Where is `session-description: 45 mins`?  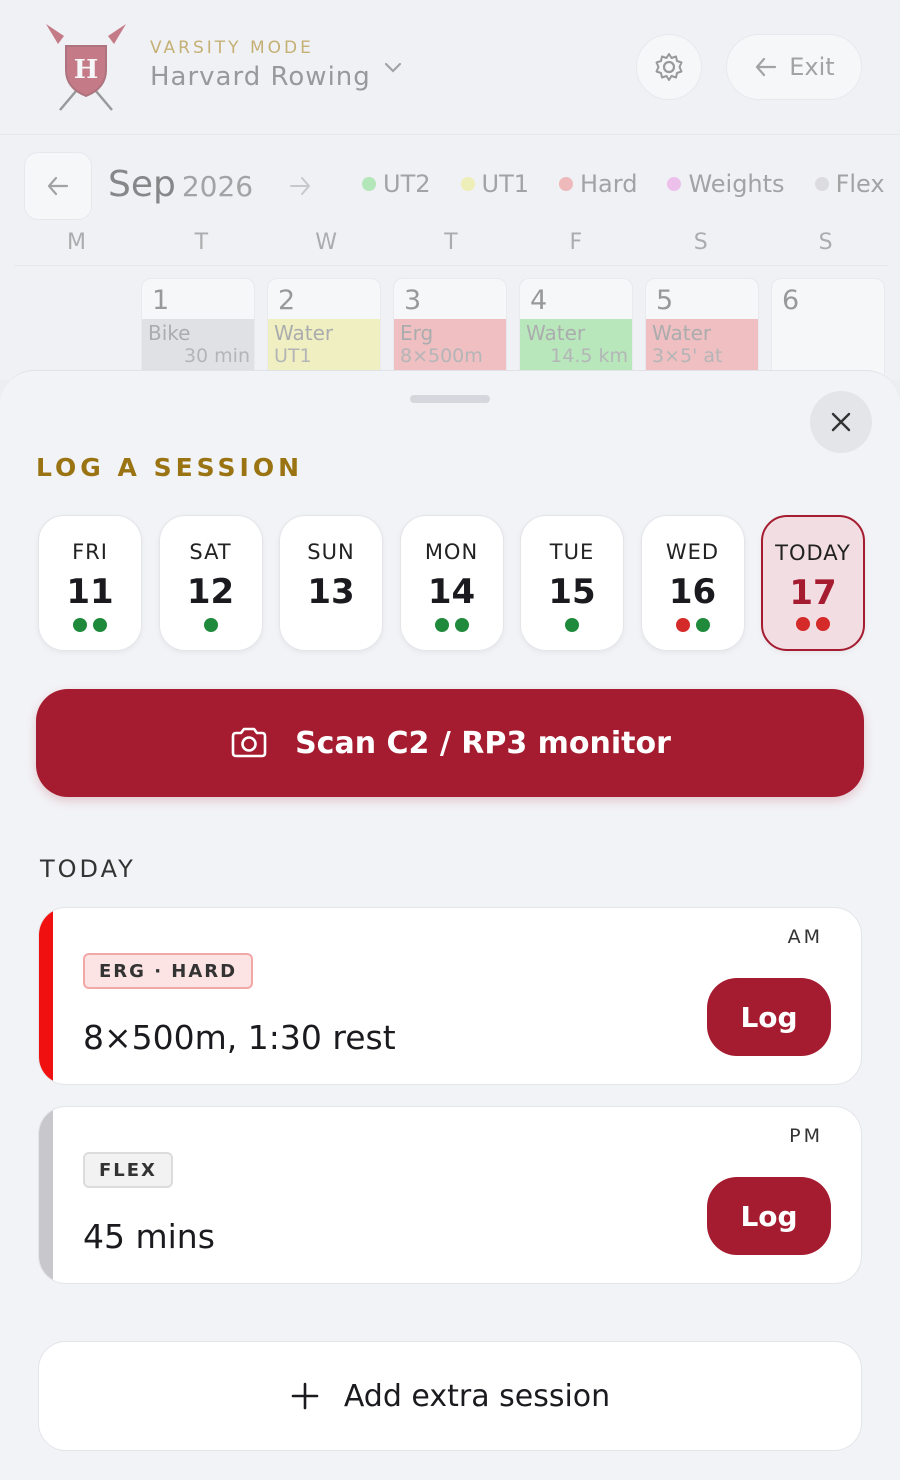
session-description: 45 mins is located at coordinates (149, 1236).